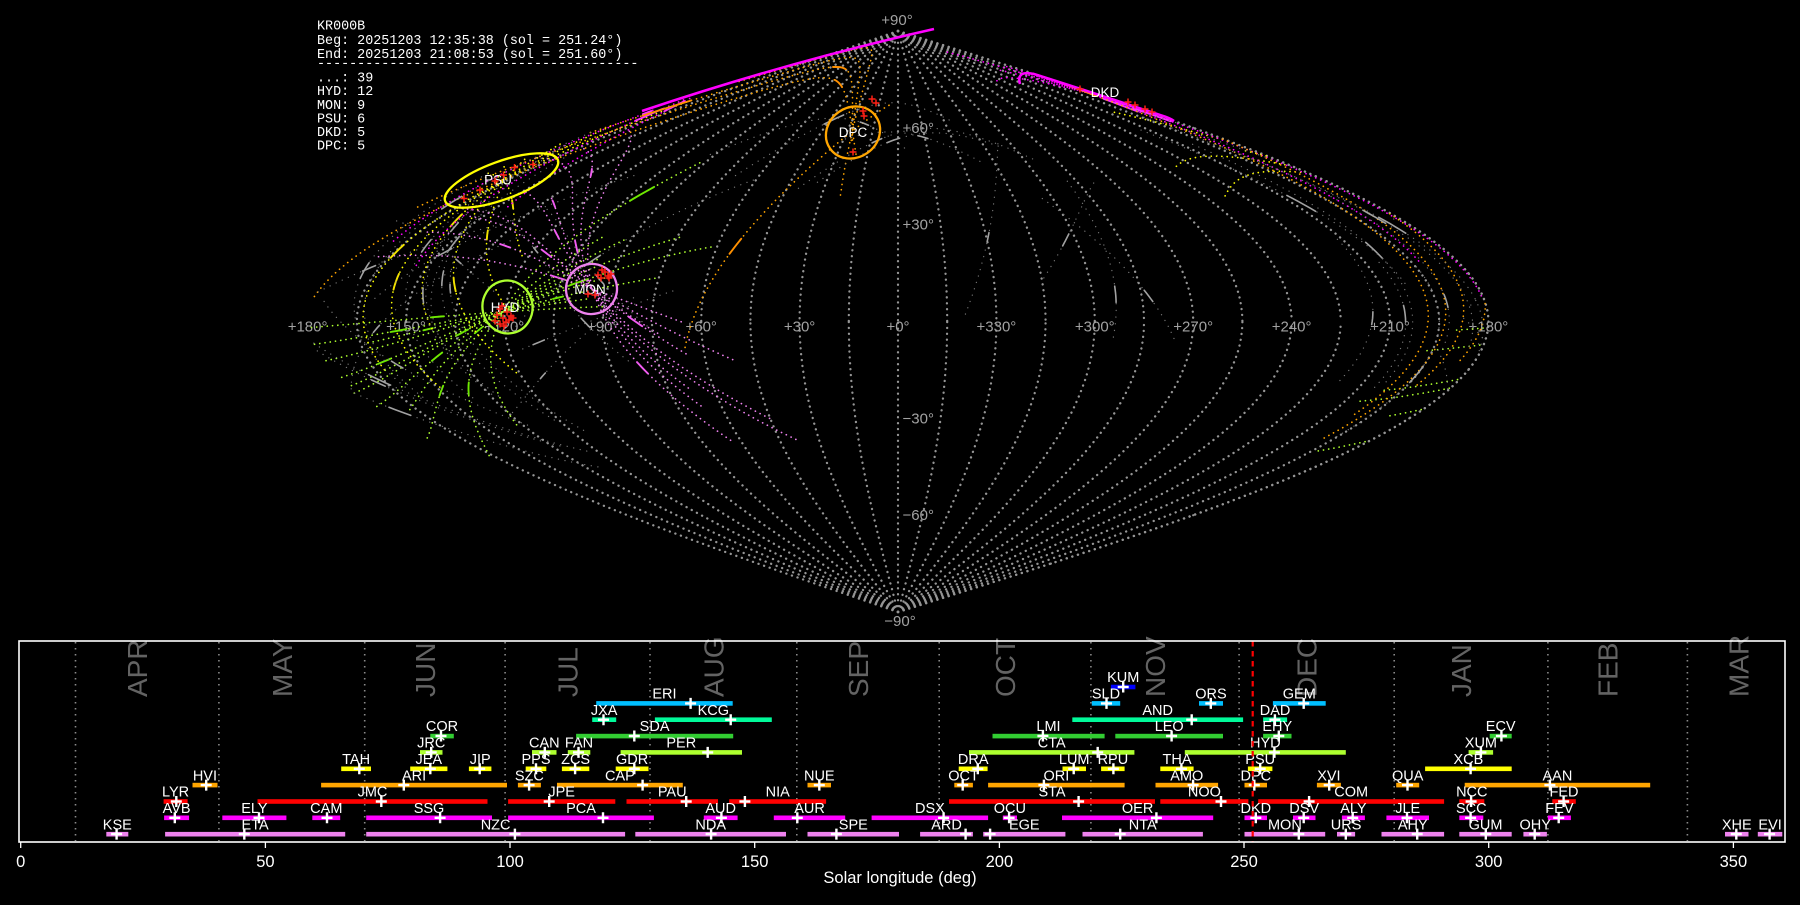 This screenshot has height=905, width=1800. I want to click on svg-text: JEA, so click(429, 760).